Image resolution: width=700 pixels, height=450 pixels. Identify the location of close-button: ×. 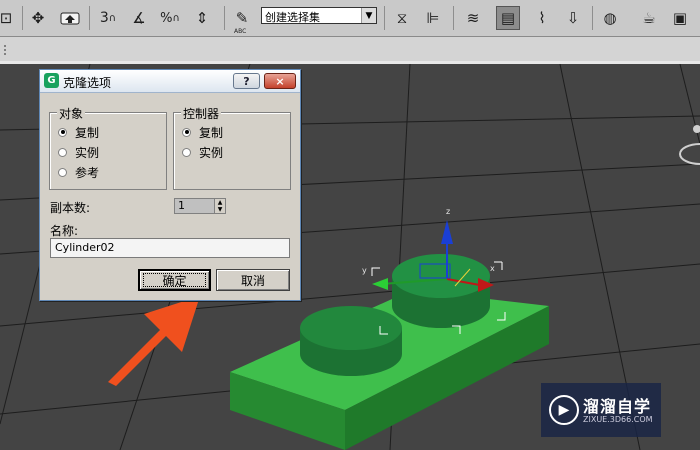
(280, 81).